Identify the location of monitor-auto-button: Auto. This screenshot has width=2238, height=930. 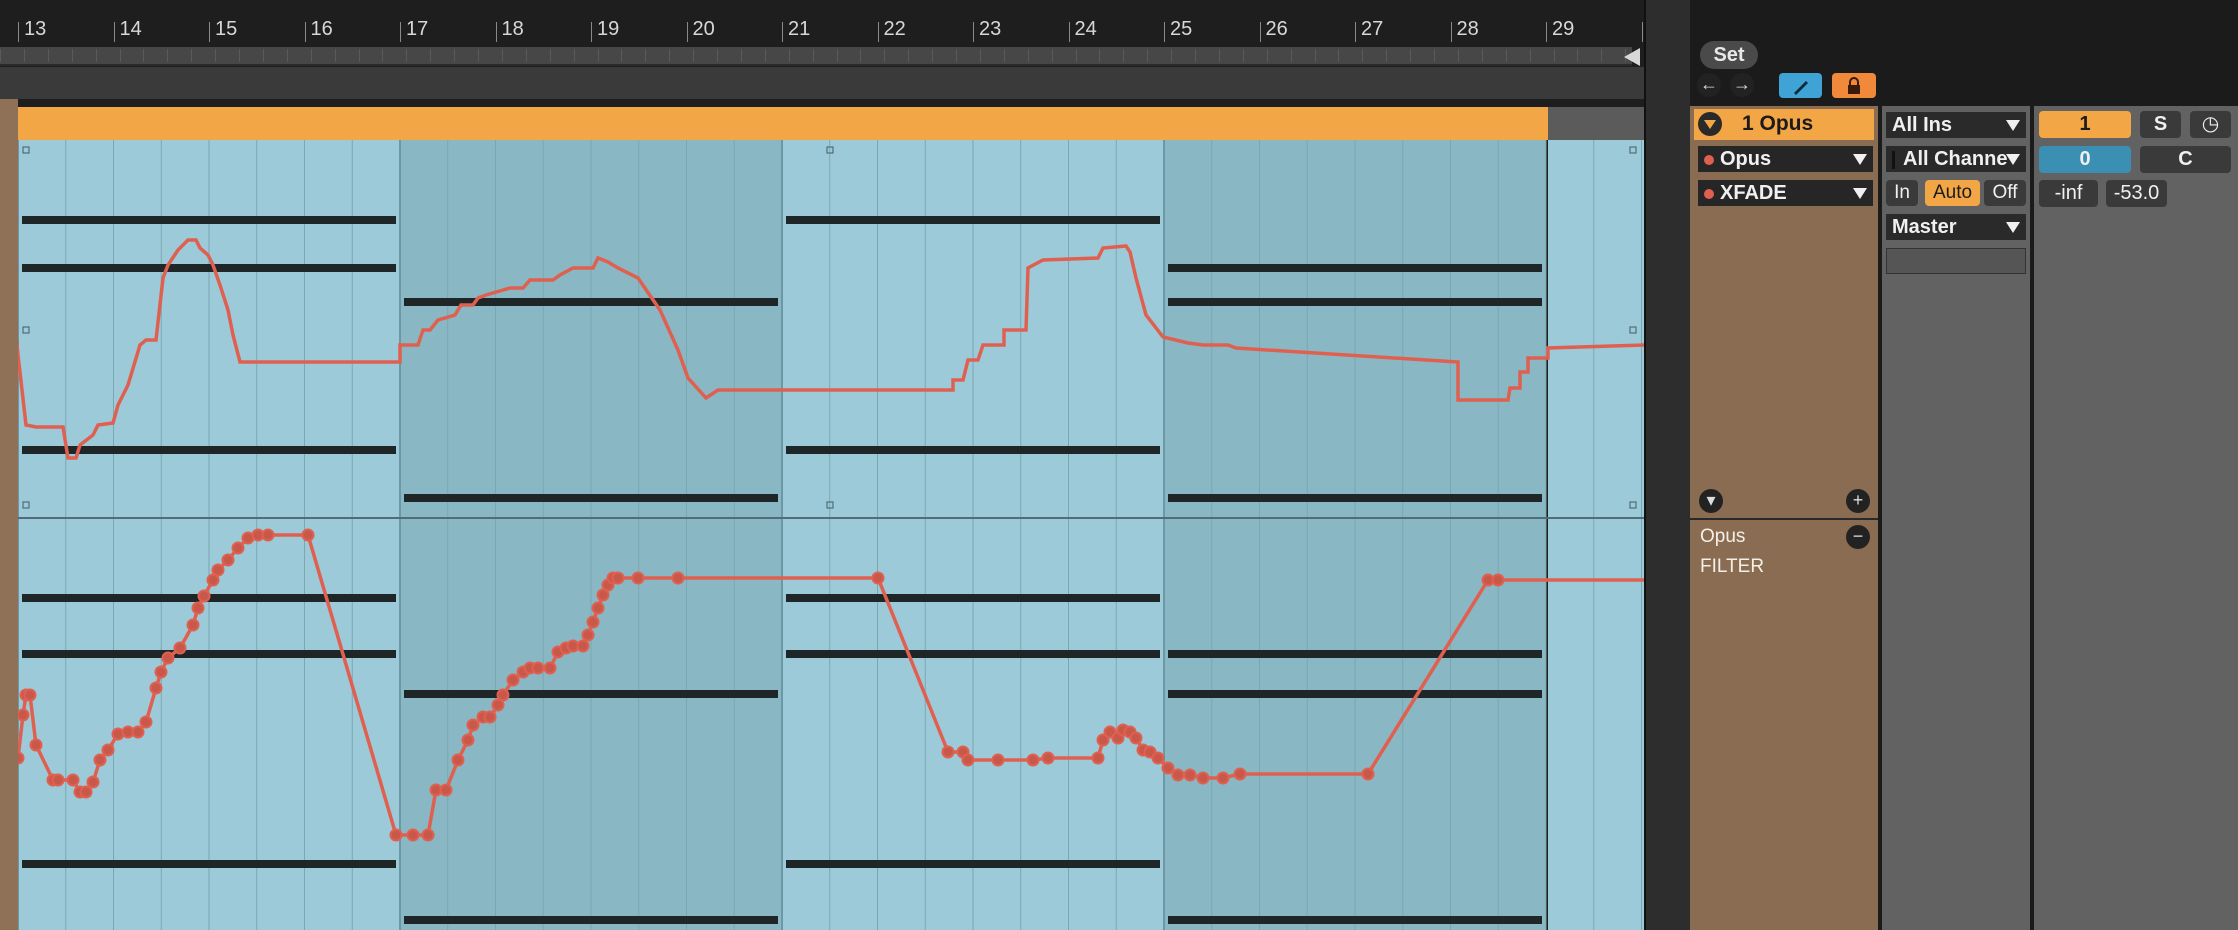
(1952, 193).